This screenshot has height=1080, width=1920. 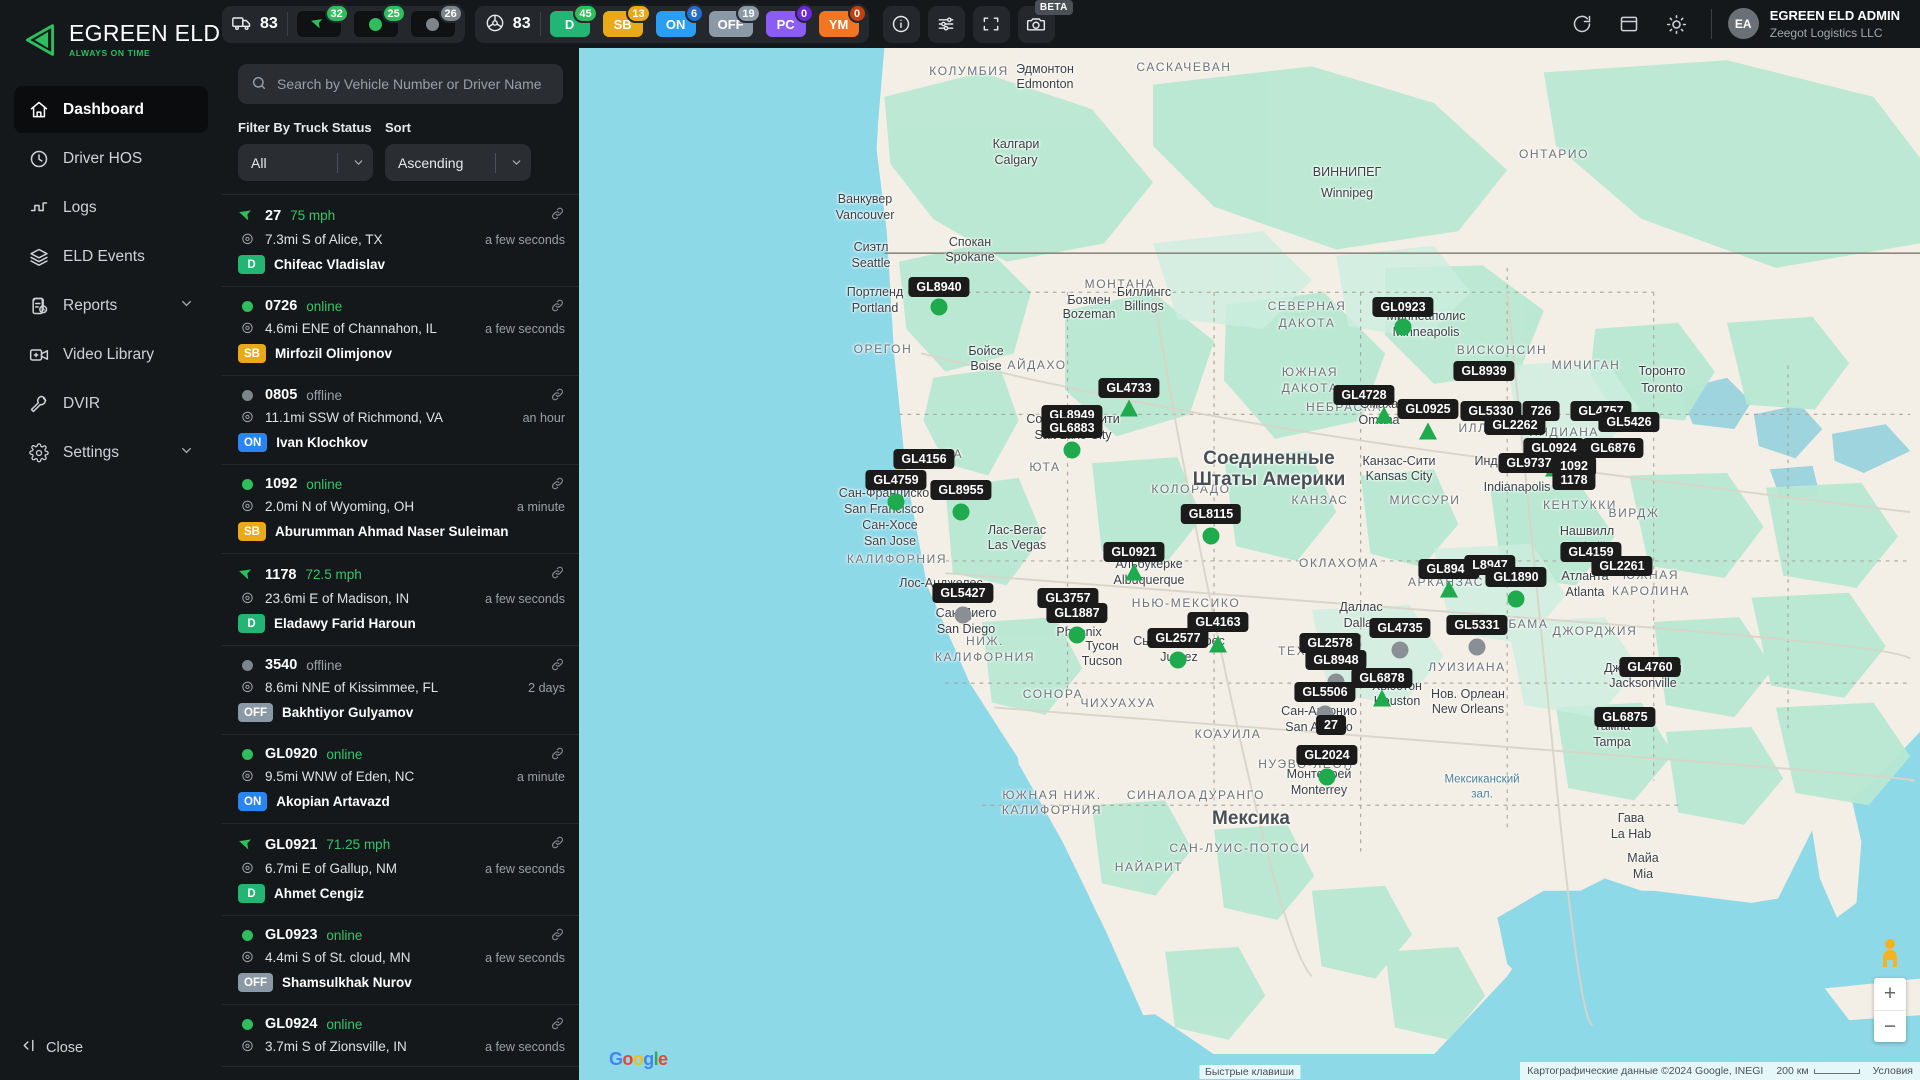 I want to click on sidebar-item-settings: Settings, so click(x=111, y=452).